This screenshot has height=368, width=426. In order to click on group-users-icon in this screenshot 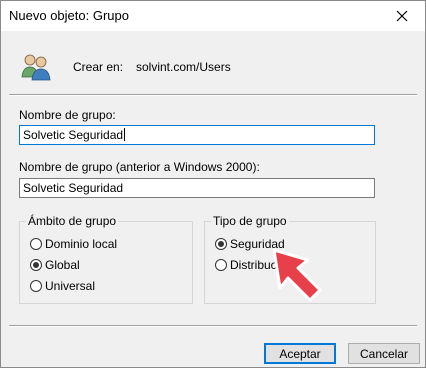, I will do `click(36, 67)`.